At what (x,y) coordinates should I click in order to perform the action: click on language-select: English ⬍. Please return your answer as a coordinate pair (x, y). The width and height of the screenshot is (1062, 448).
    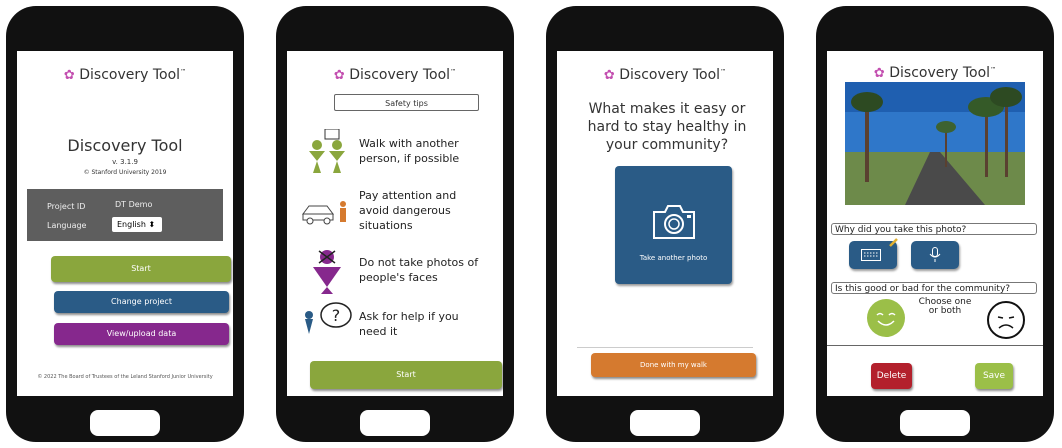
    Looking at the image, I should click on (137, 224).